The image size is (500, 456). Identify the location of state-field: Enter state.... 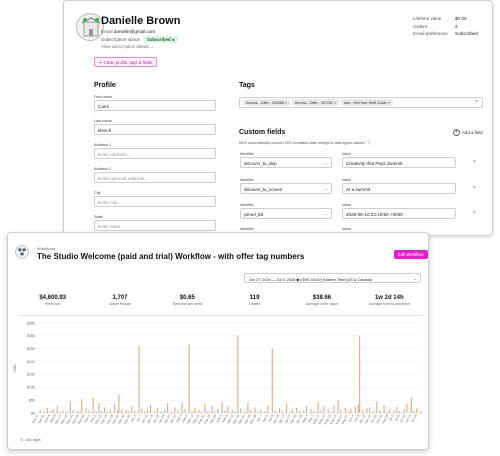
(155, 225).